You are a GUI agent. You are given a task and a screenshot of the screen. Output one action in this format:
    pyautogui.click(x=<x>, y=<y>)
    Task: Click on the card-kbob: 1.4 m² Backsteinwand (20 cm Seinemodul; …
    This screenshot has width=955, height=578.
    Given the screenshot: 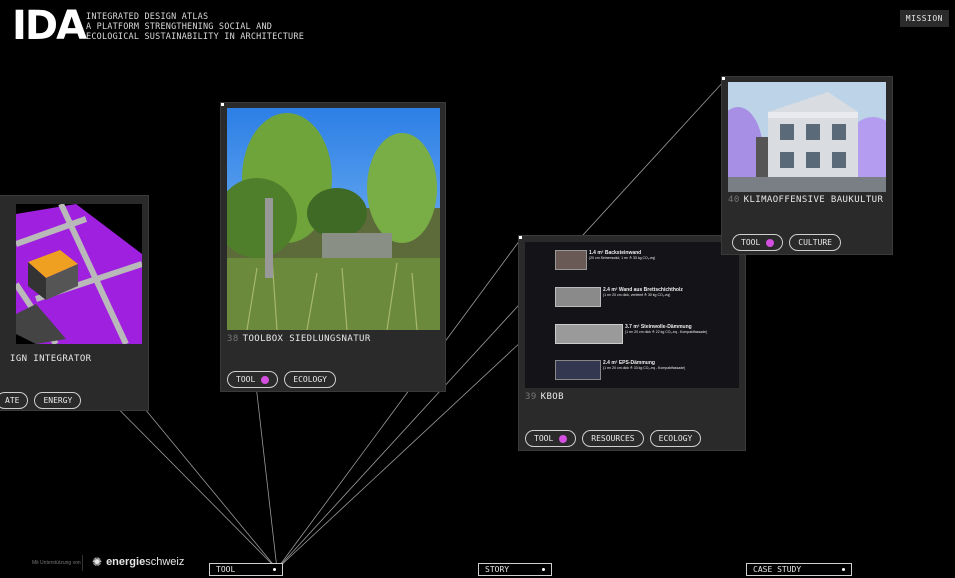 What is the action you would take?
    pyautogui.click(x=632, y=343)
    